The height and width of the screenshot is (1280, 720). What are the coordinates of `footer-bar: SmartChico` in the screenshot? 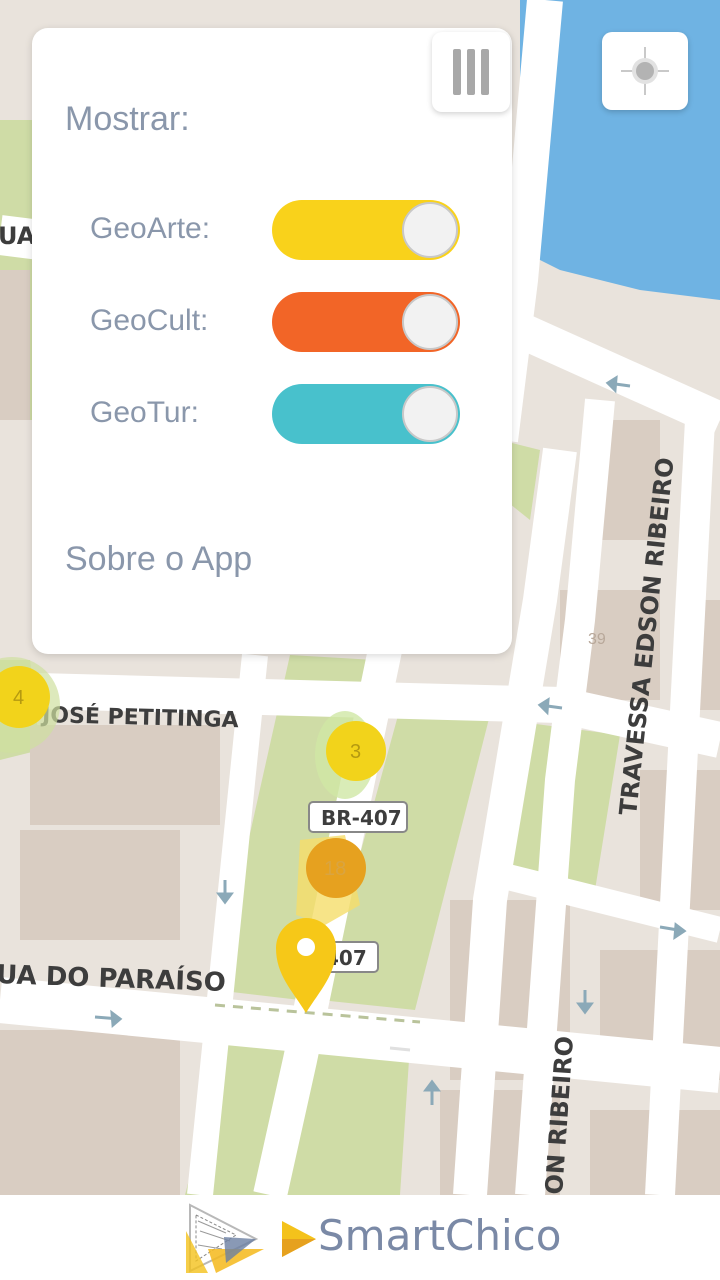 It's located at (360, 1237).